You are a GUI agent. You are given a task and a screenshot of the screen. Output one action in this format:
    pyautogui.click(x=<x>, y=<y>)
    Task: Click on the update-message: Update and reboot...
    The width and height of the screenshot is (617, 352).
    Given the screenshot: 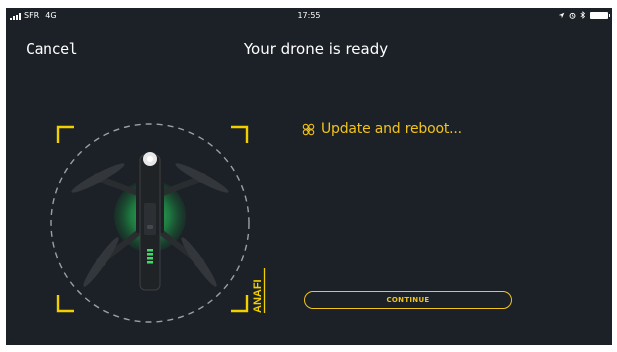 What is the action you would take?
    pyautogui.click(x=391, y=129)
    